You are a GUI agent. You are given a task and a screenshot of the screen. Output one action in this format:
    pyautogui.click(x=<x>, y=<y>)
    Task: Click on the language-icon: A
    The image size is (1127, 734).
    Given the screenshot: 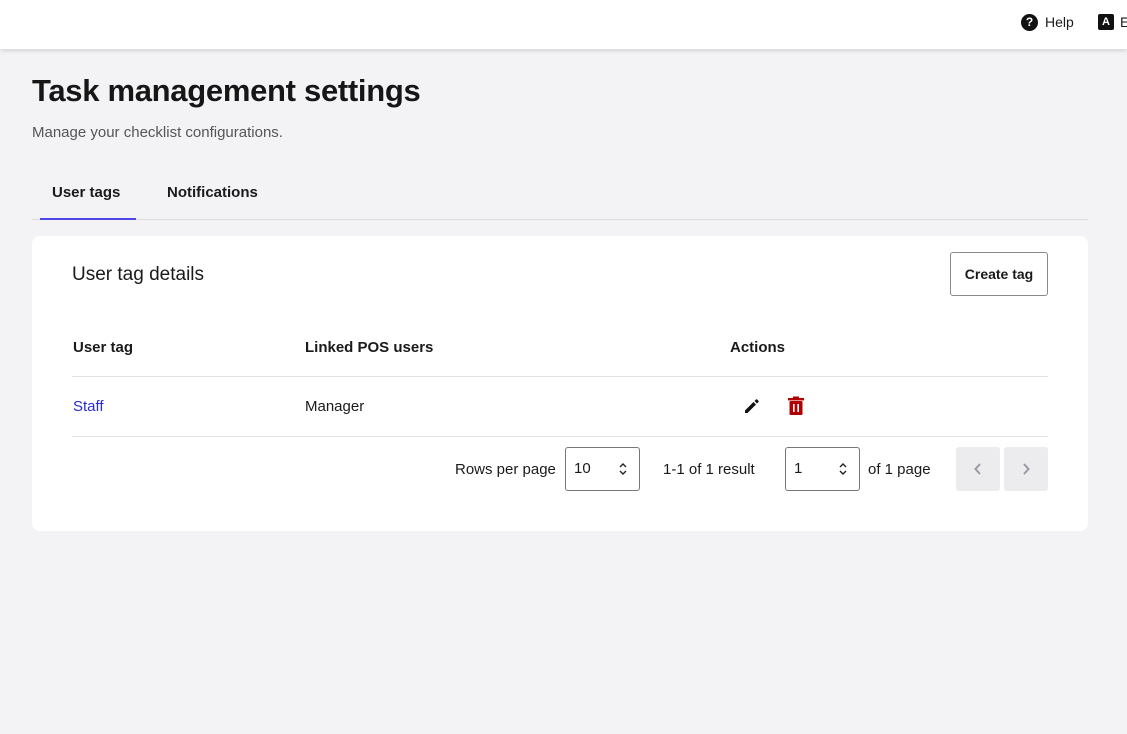 What is the action you would take?
    pyautogui.click(x=1106, y=22)
    